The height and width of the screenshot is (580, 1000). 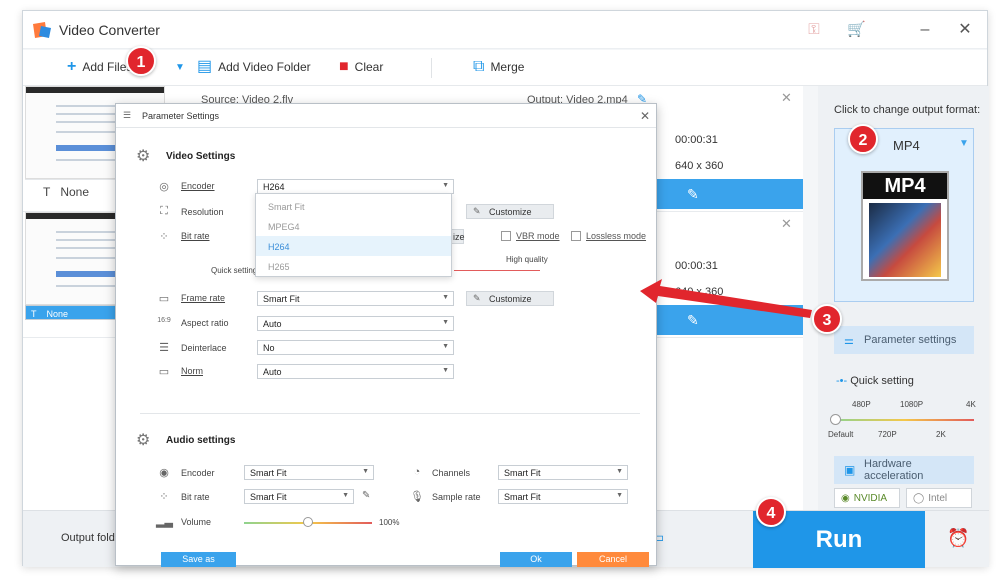 I want to click on framerate-select: Smart Fit ▼, so click(x=355, y=298).